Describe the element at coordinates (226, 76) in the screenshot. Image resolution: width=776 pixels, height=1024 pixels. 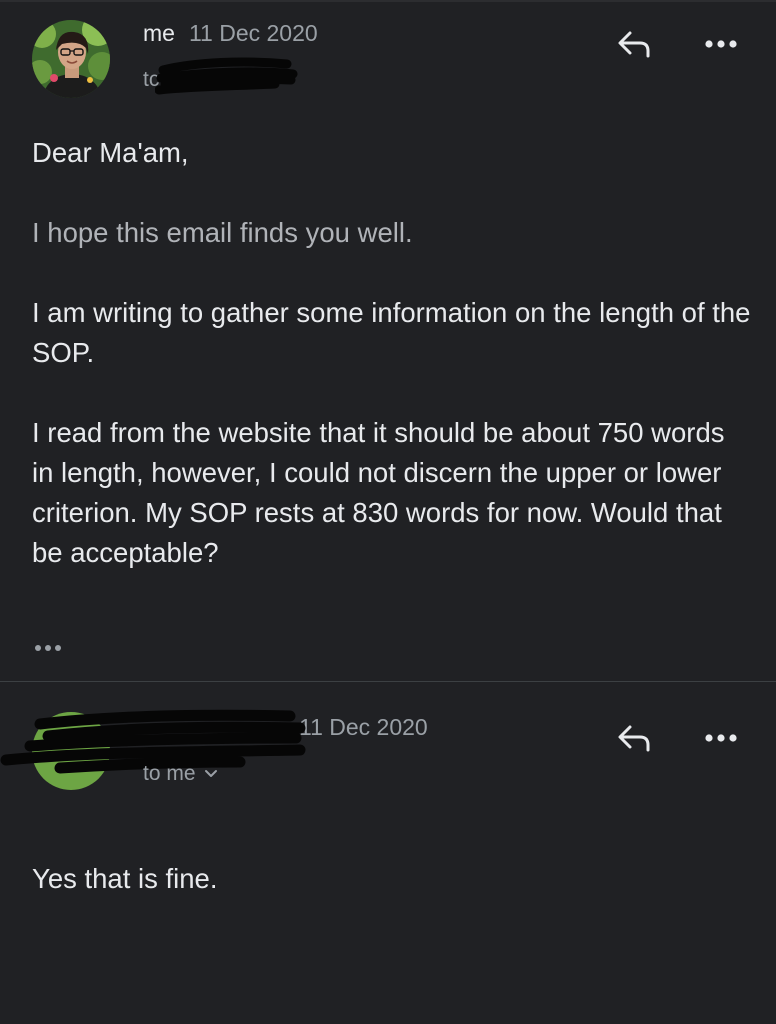
I see `redaction-mark` at that location.